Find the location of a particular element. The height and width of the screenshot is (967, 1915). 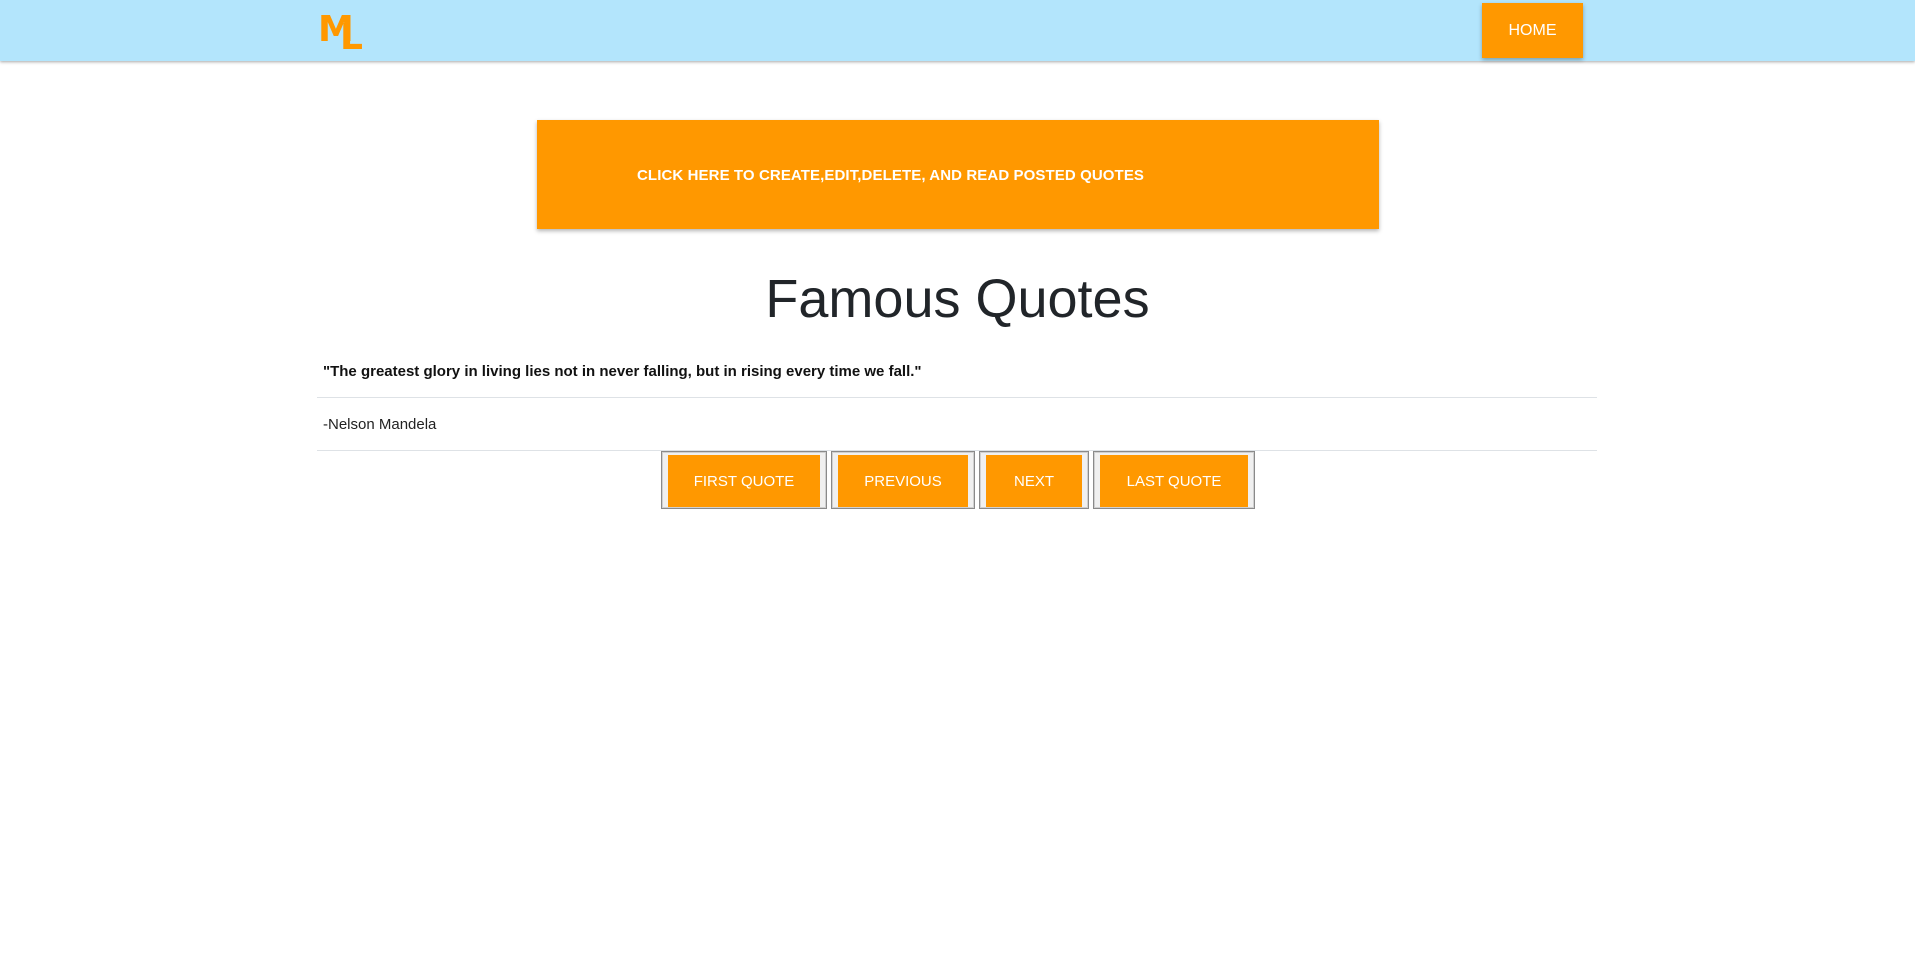

pager-cell-previous: PREVIOUS is located at coordinates (903, 480).